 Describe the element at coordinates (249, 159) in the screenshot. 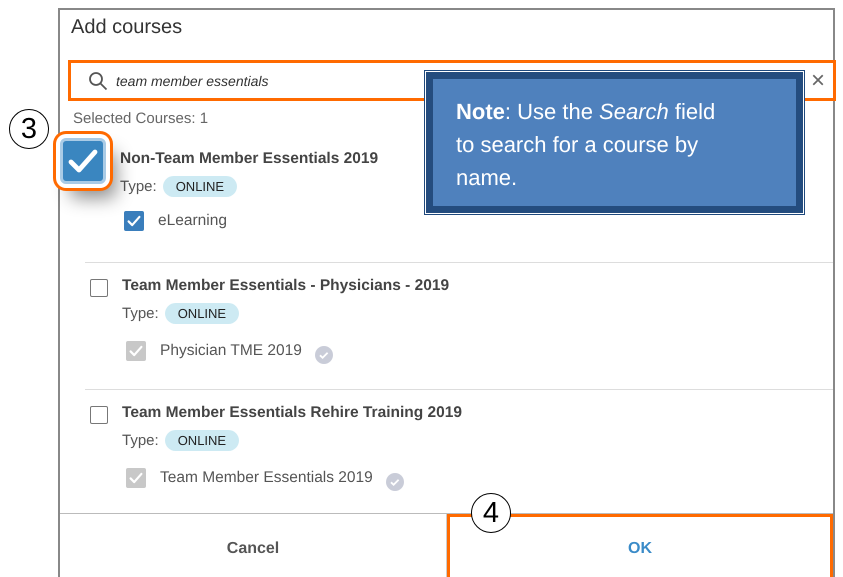

I see `course-title: Non-Team Member Essentials 2019` at that location.